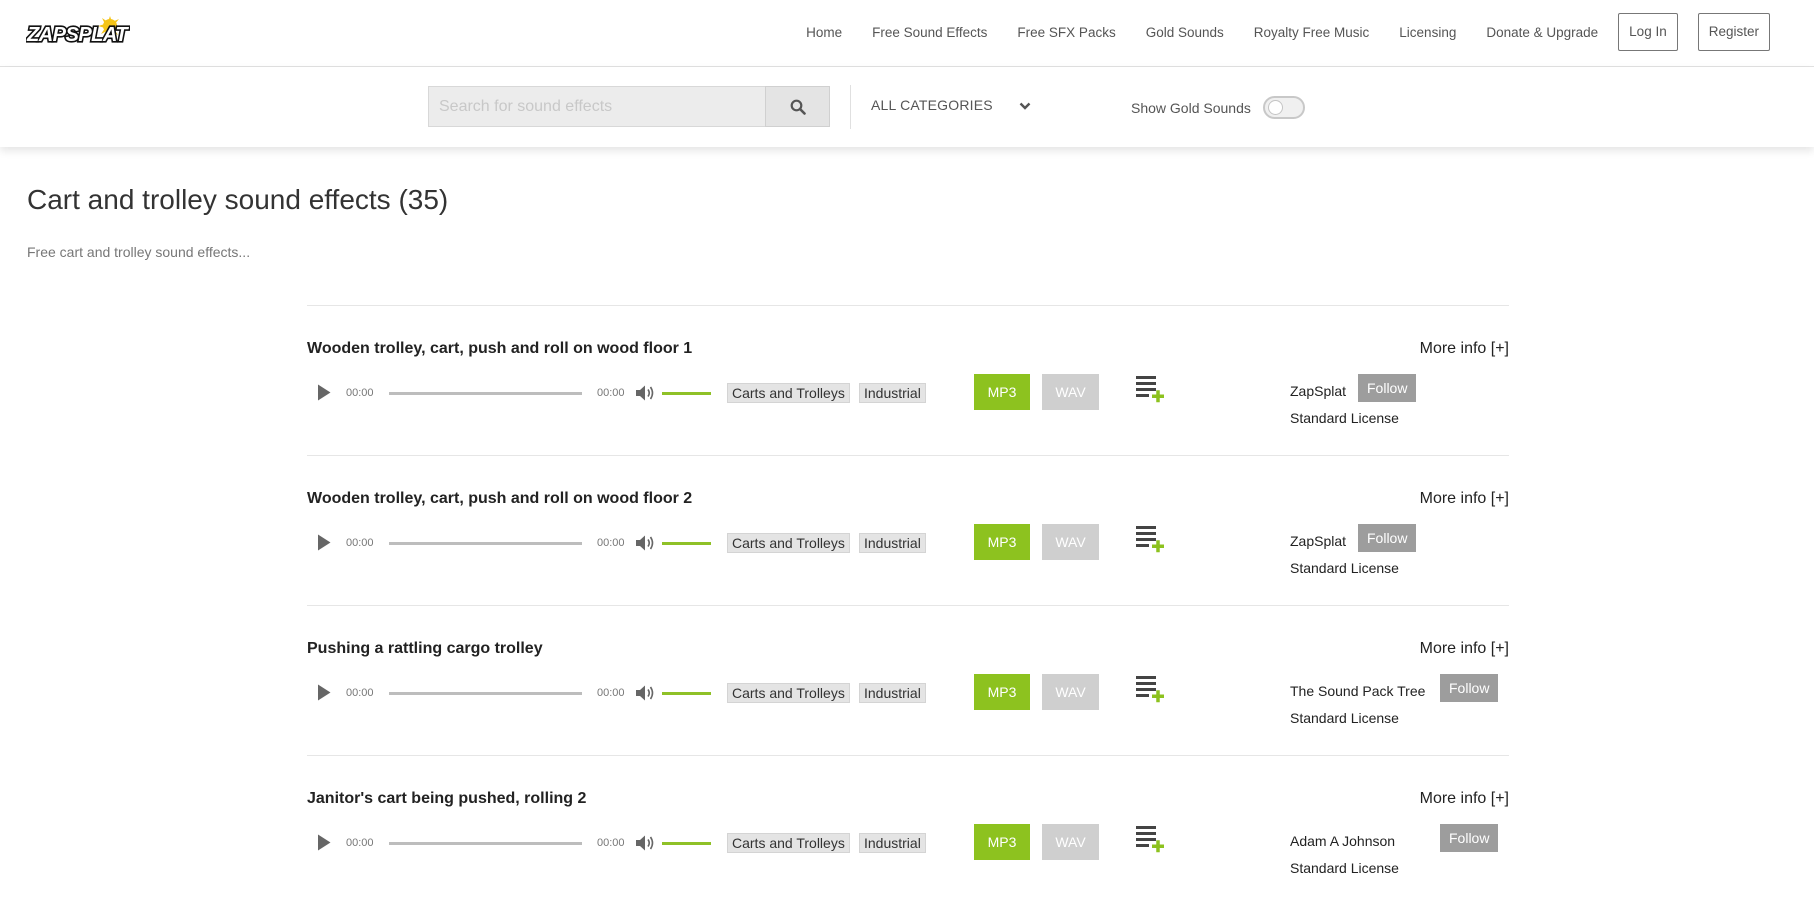  What do you see at coordinates (1185, 32) in the screenshot?
I see `nav-gold-sounds: Gold Sounds` at bounding box center [1185, 32].